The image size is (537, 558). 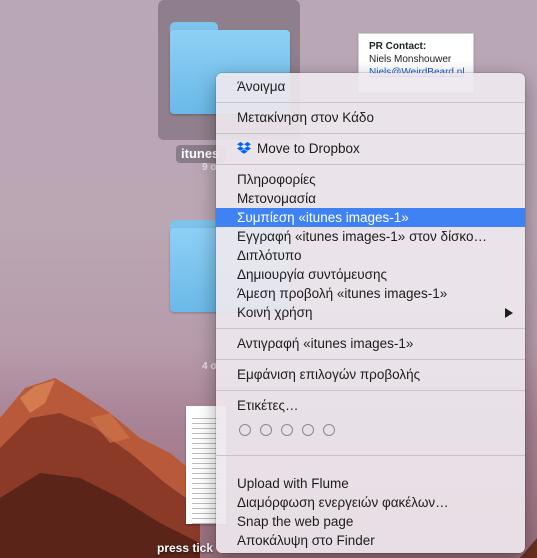 What do you see at coordinates (308, 148) in the screenshot?
I see `menu-item-label: Move to Dropbox` at bounding box center [308, 148].